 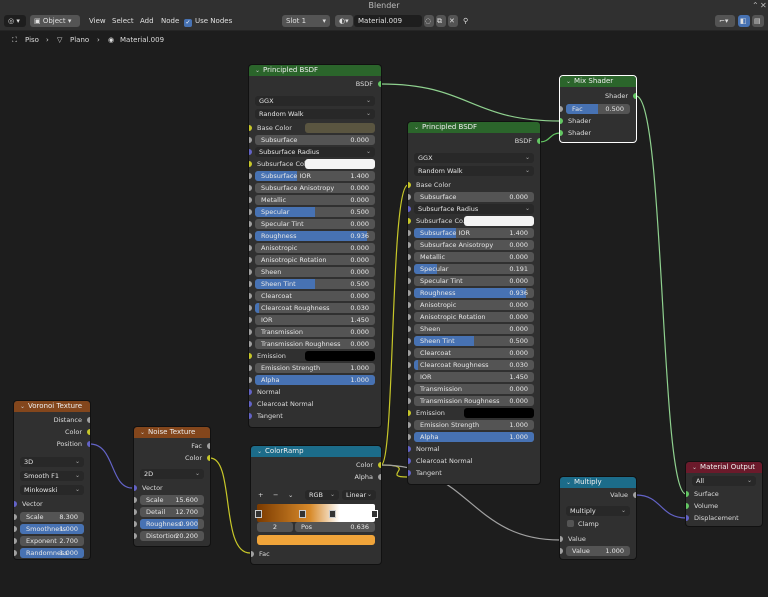 I want to click on value-field: Exponent 2.700, so click(x=52, y=541).